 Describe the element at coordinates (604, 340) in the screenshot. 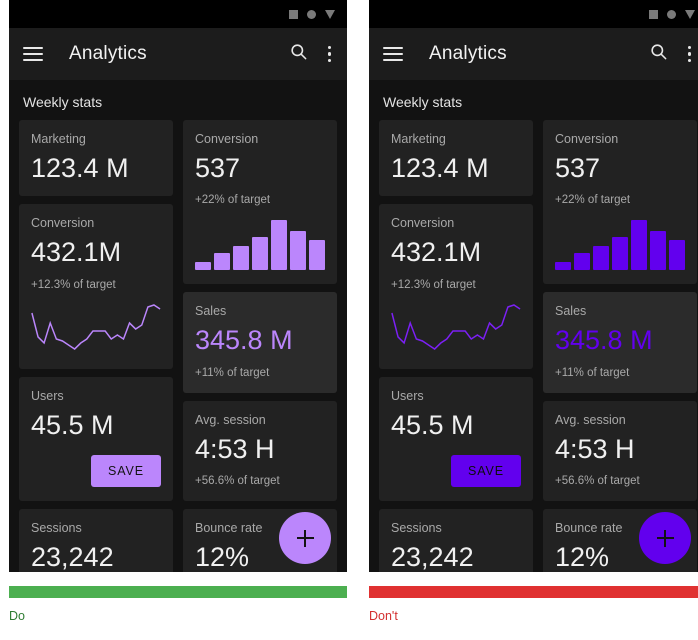

I see `card-value: 345.8 M` at that location.